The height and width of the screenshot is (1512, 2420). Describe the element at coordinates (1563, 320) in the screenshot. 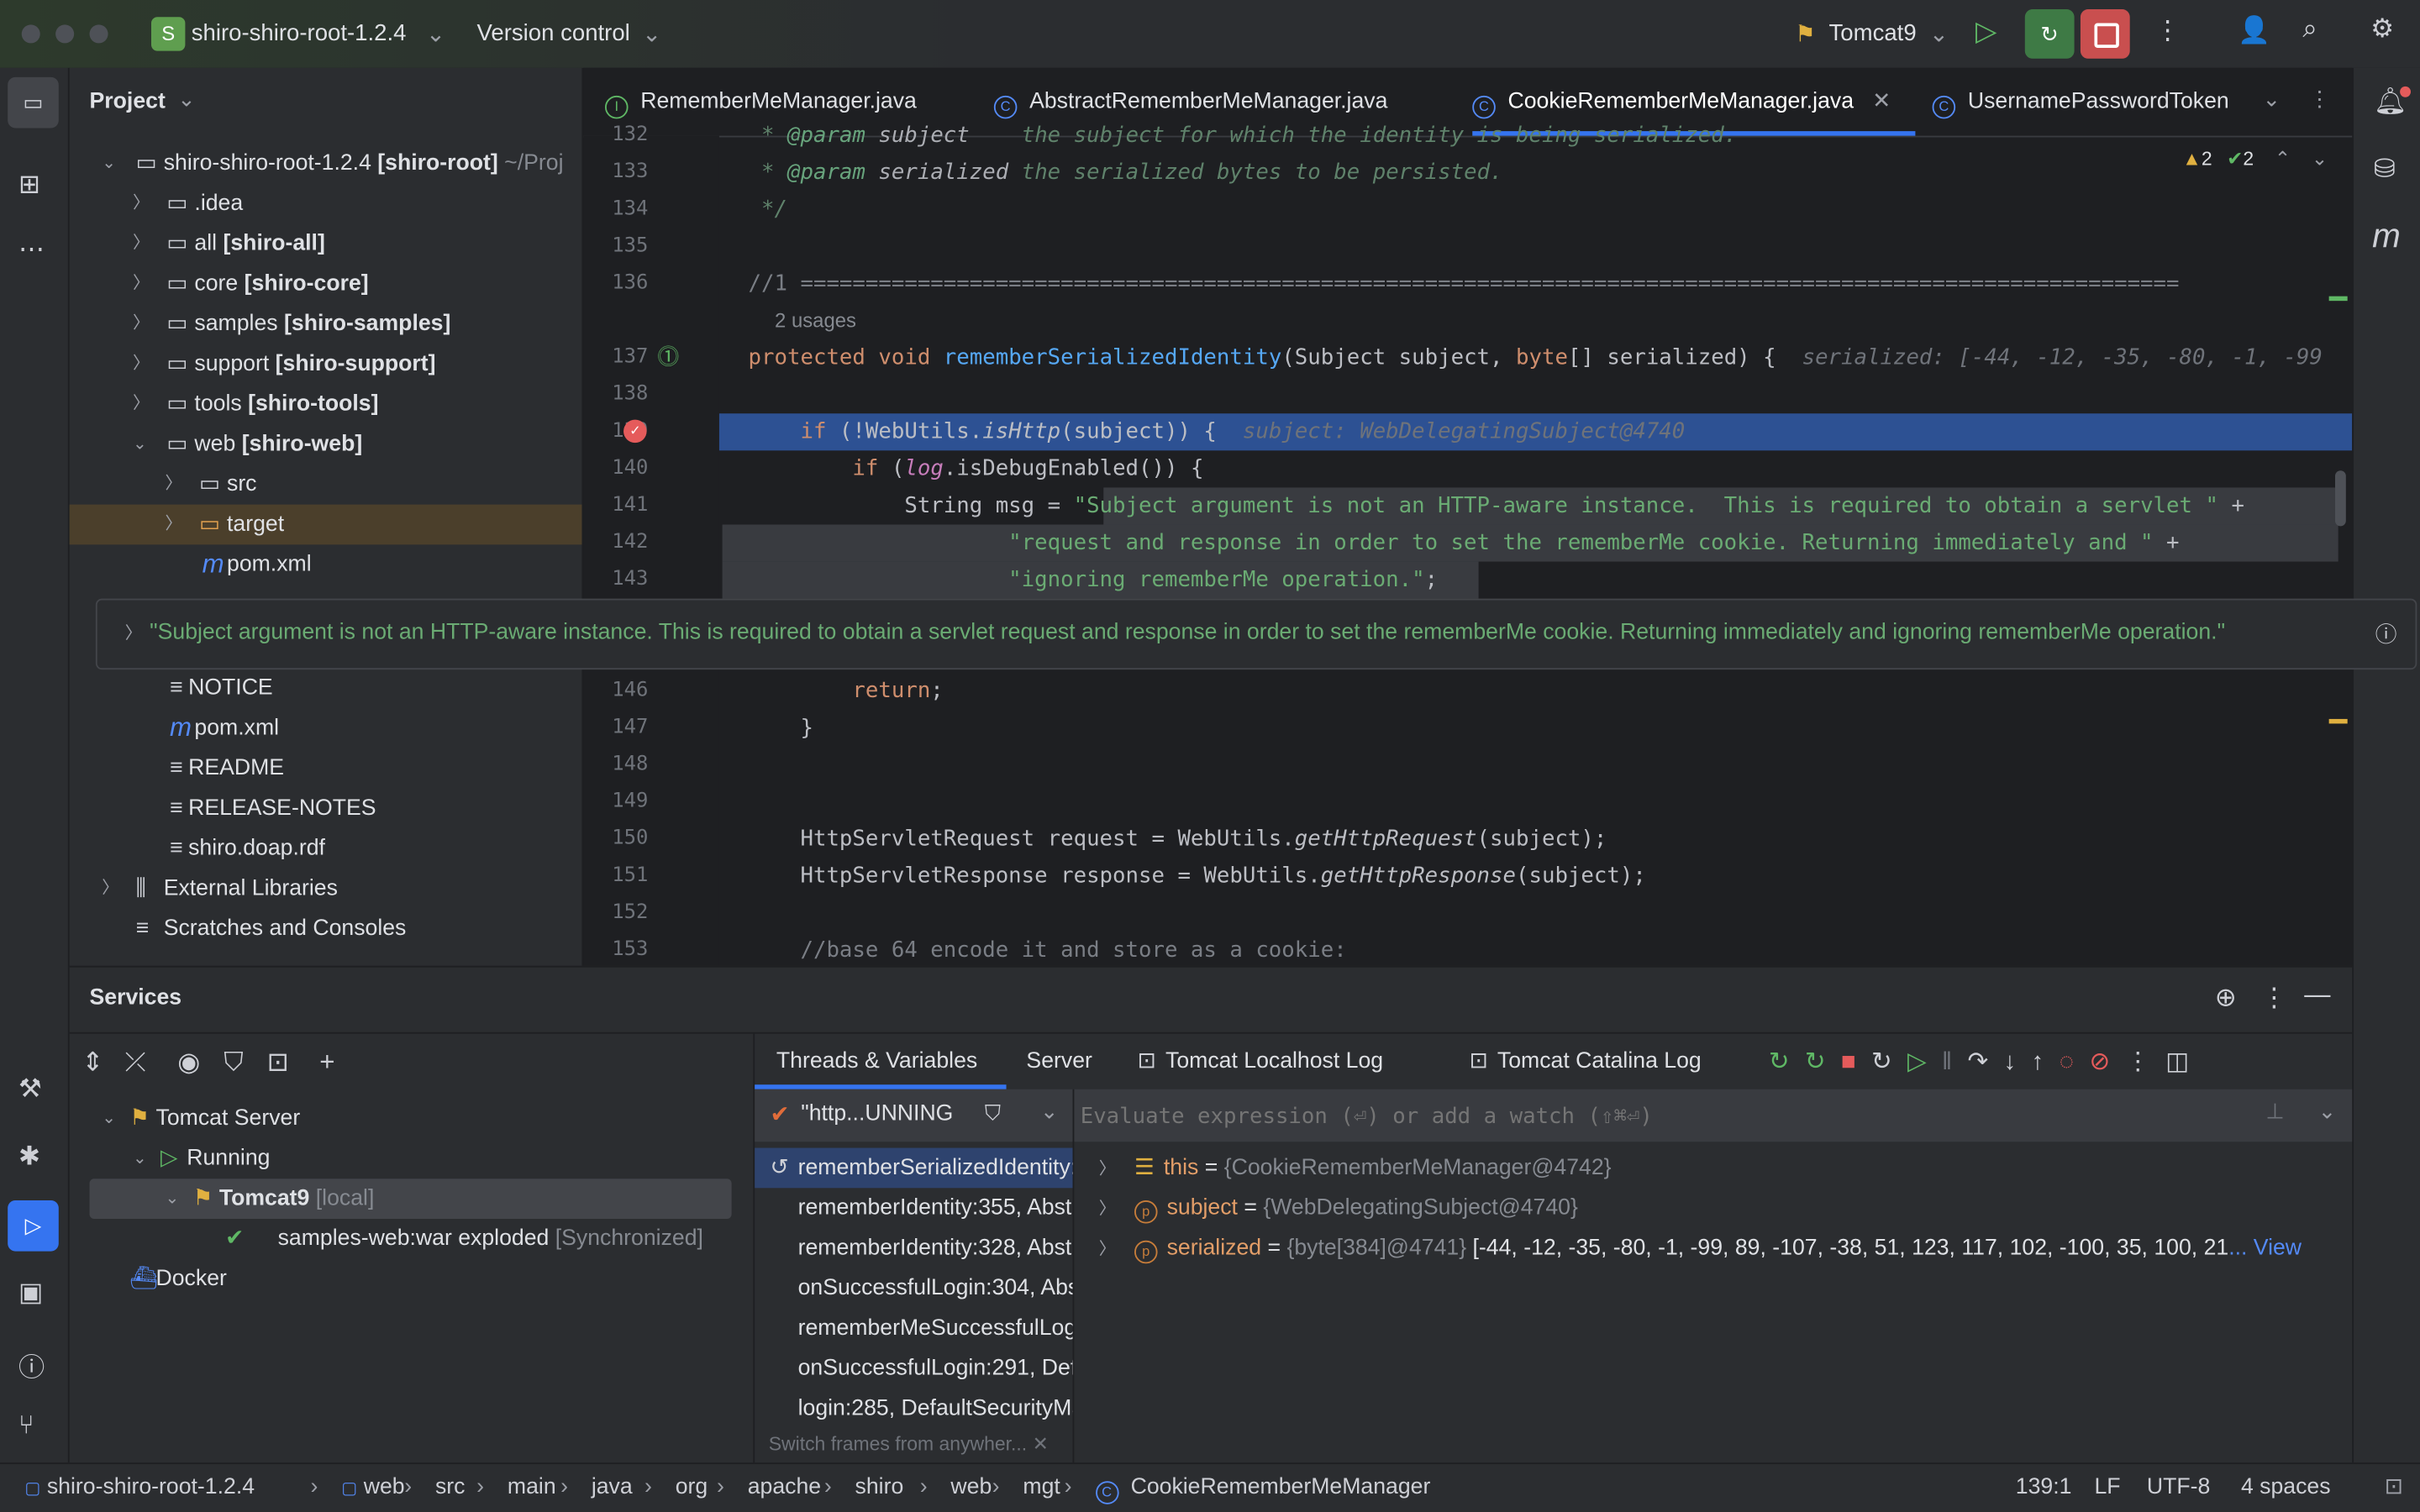

I see `usages-hint: 2 usages` at that location.